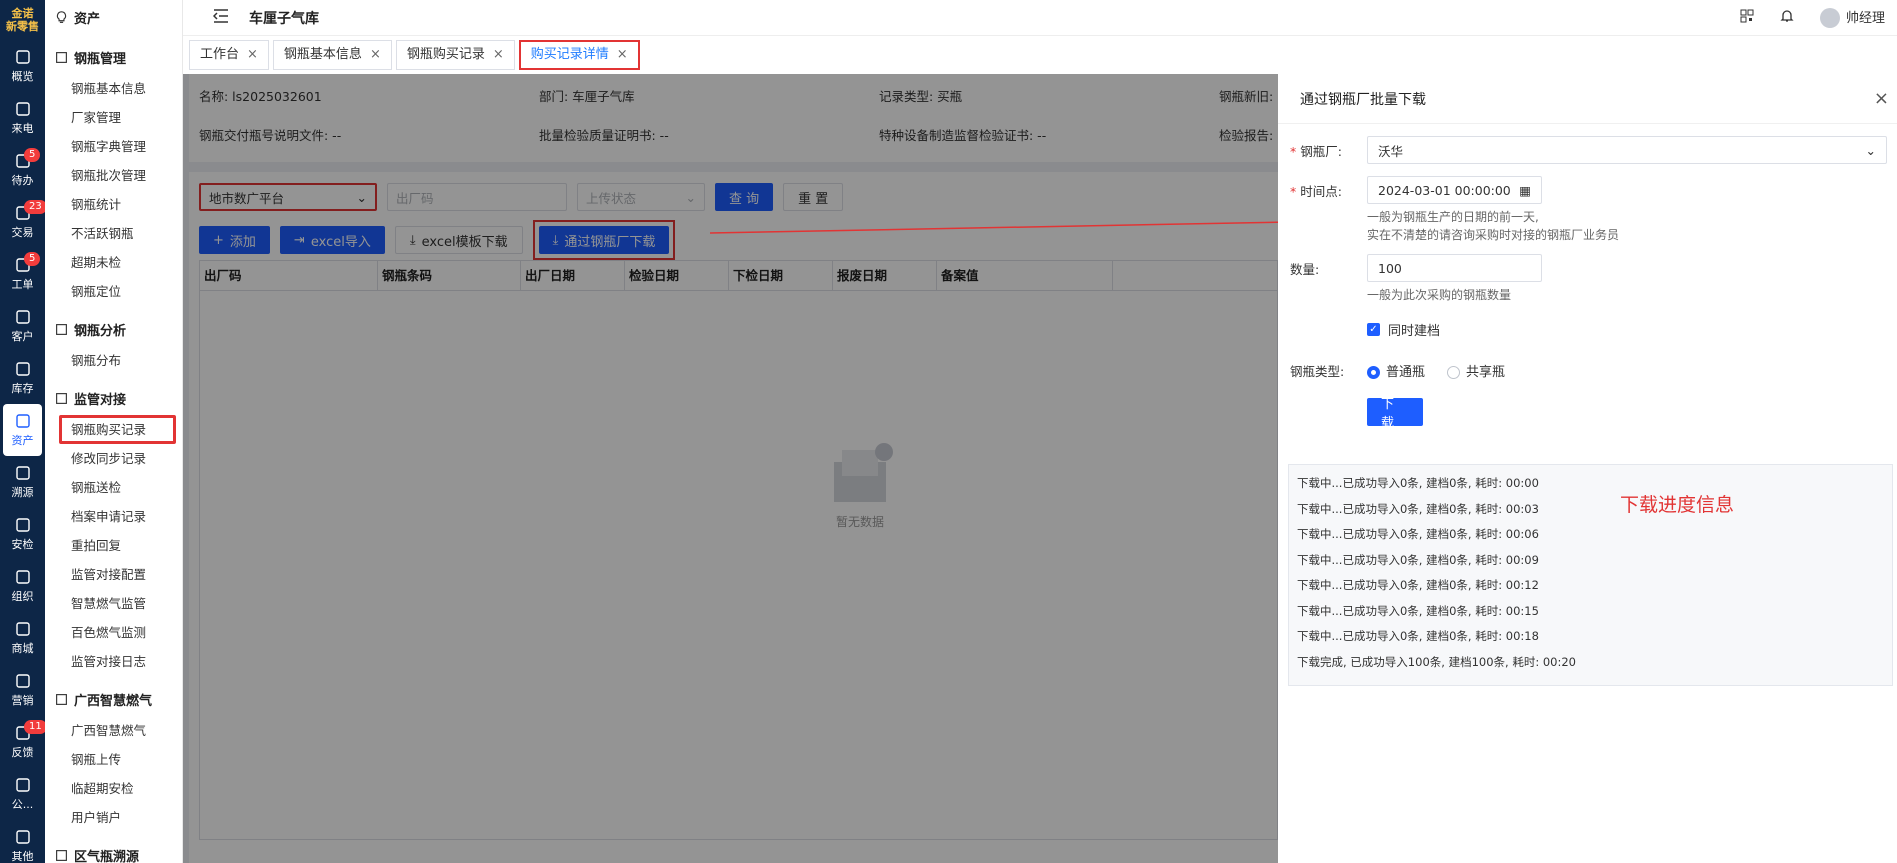 The width and height of the screenshot is (1897, 863). Describe the element at coordinates (1587, 329) in the screenshot. I see `archive-checkbox: ✓ 同时建档` at that location.